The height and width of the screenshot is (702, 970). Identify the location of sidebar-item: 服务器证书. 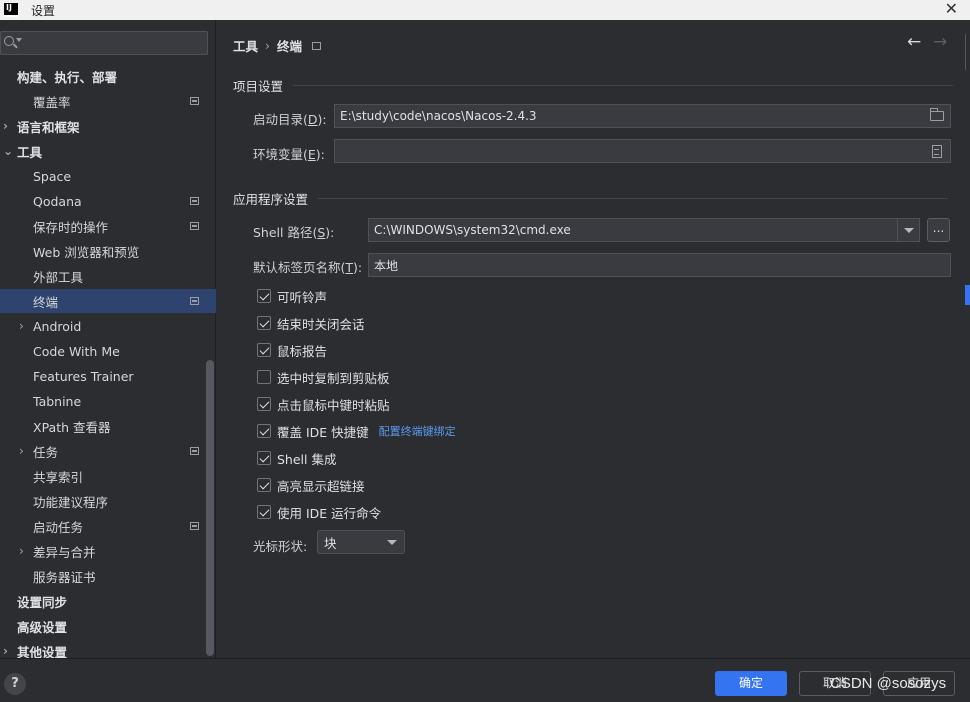
(108, 576).